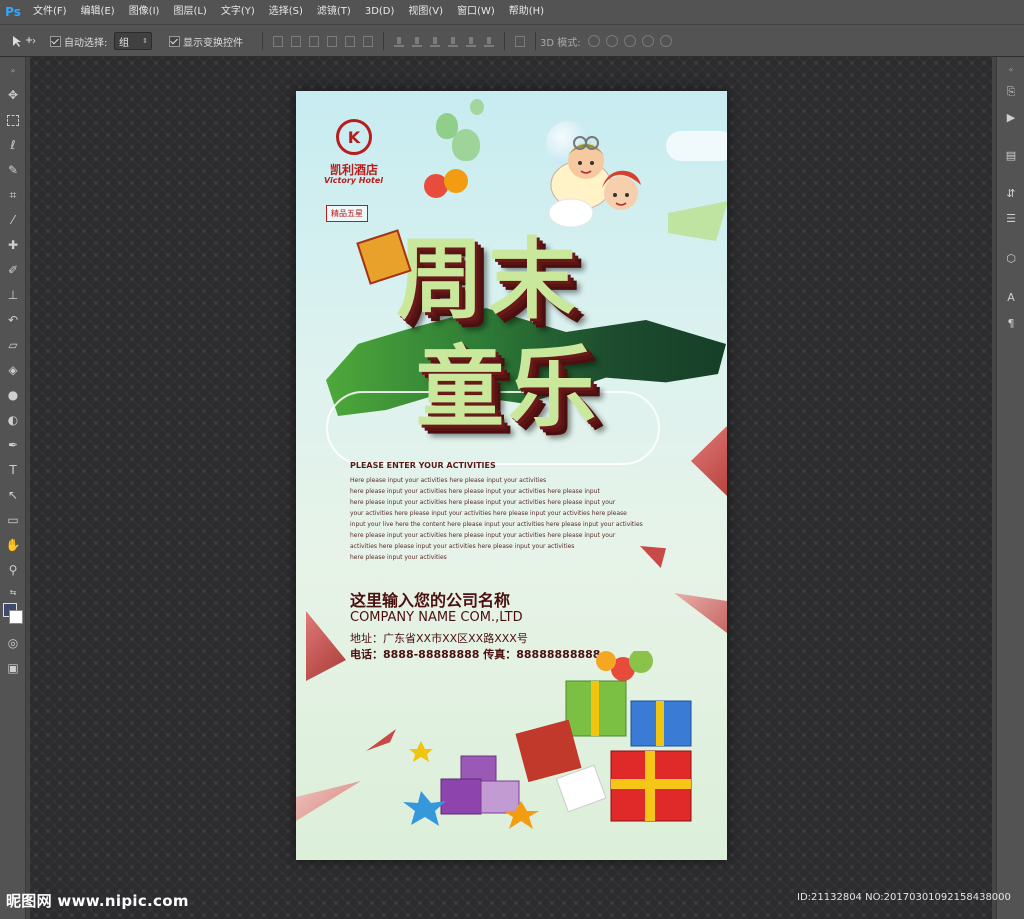 The width and height of the screenshot is (1024, 919). What do you see at coordinates (278, 41) in the screenshot?
I see `align-top-icon` at bounding box center [278, 41].